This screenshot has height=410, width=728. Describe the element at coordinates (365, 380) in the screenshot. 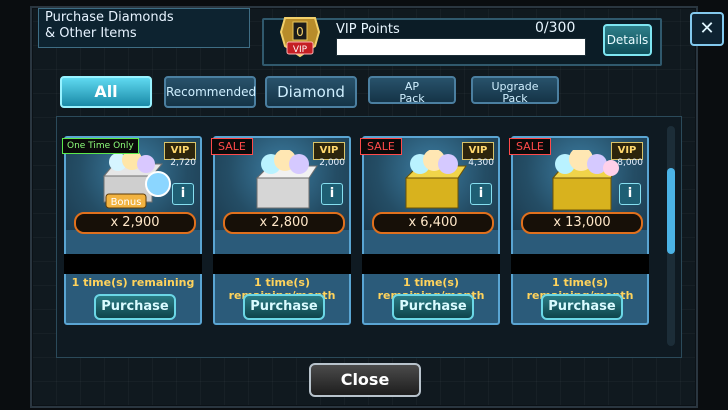

I see `close-button: Close` at that location.